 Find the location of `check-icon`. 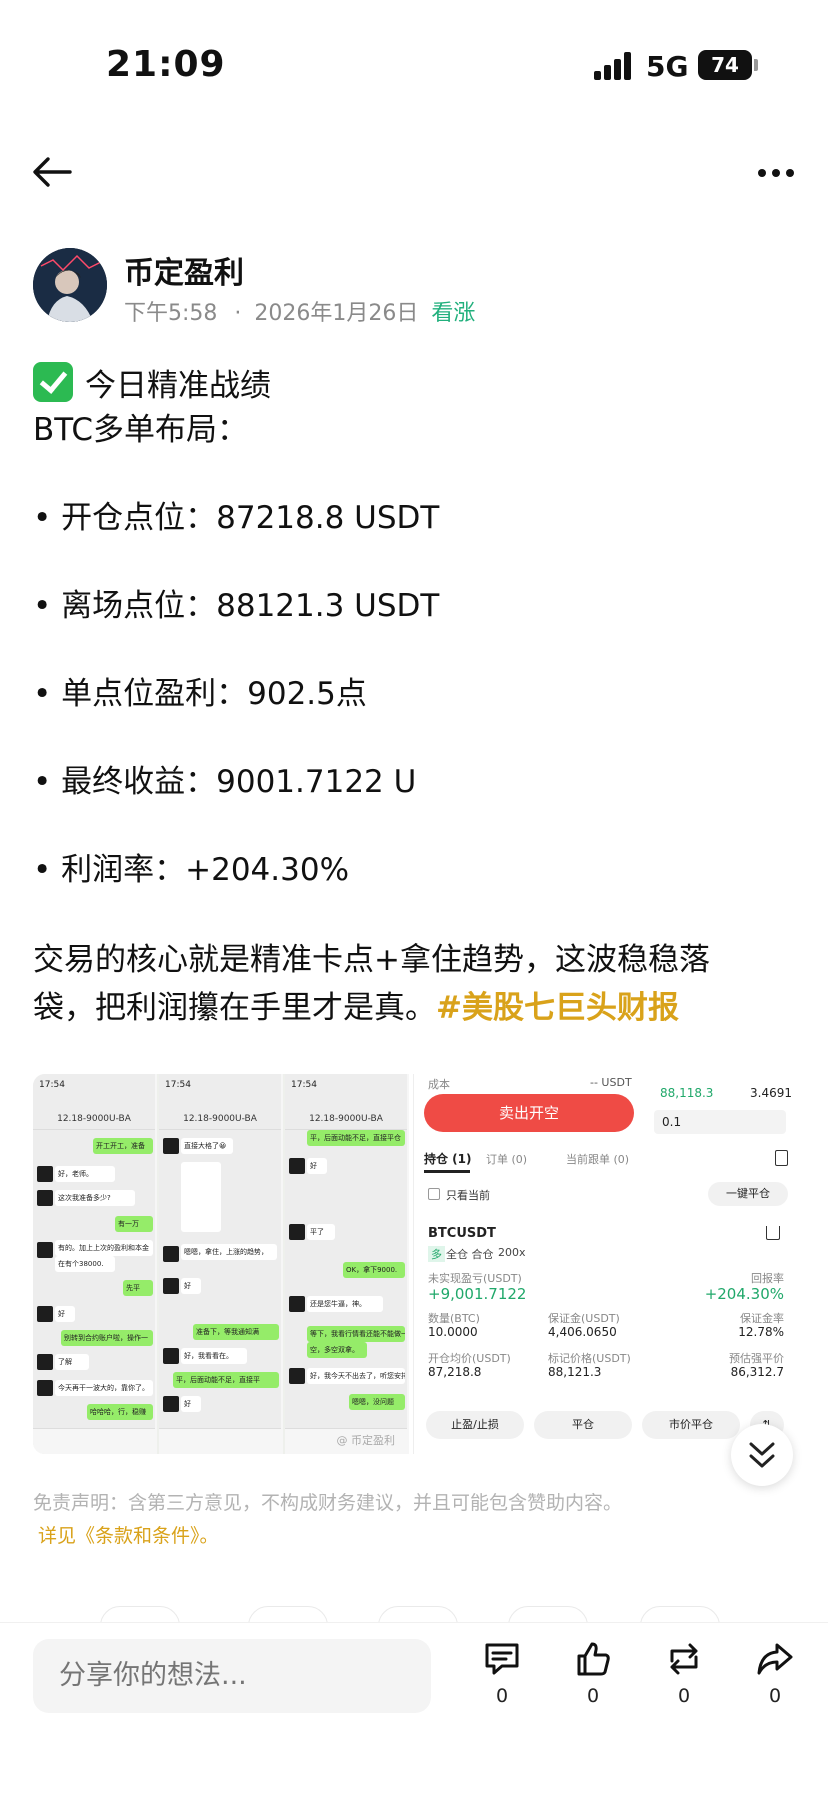

check-icon is located at coordinates (53, 382).